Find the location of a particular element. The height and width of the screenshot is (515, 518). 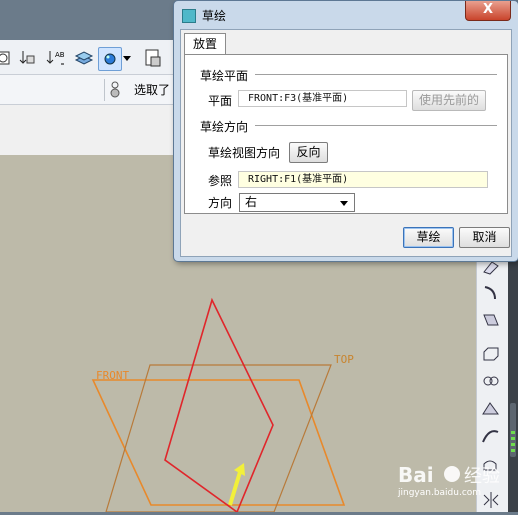

shell-icon is located at coordinates (491, 409).